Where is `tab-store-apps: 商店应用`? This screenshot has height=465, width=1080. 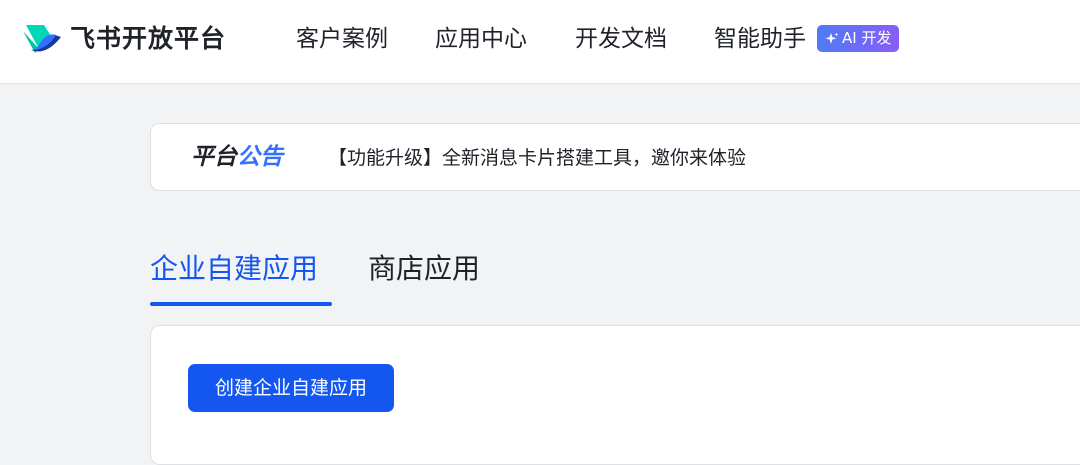 tab-store-apps: 商店应用 is located at coordinates (424, 269).